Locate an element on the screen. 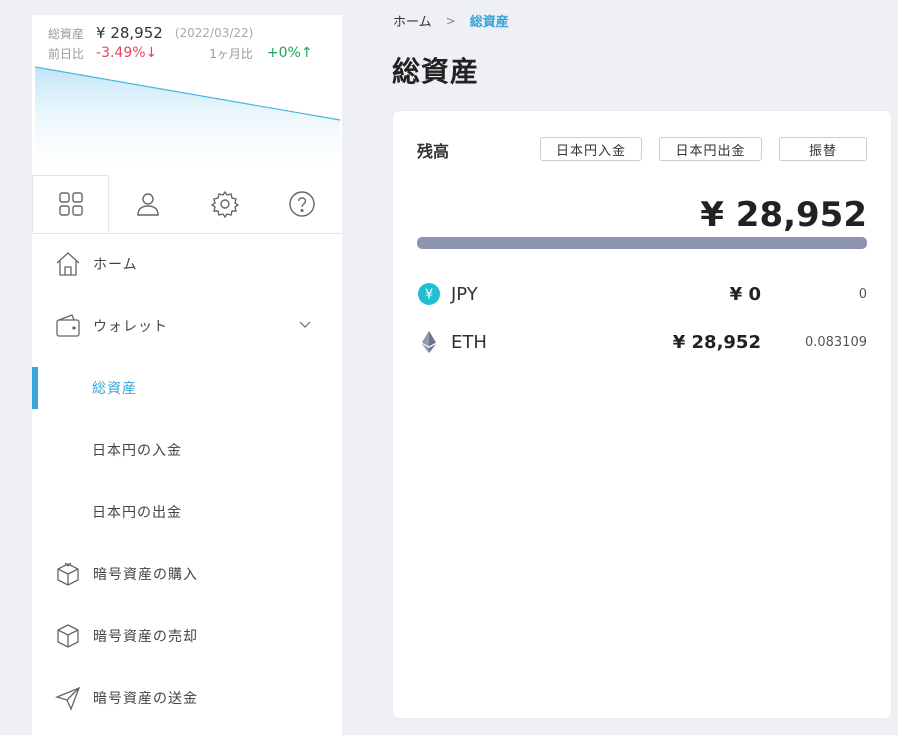  asset-row-eth: ETH ¥ 28,952 0.083109 is located at coordinates (642, 342).